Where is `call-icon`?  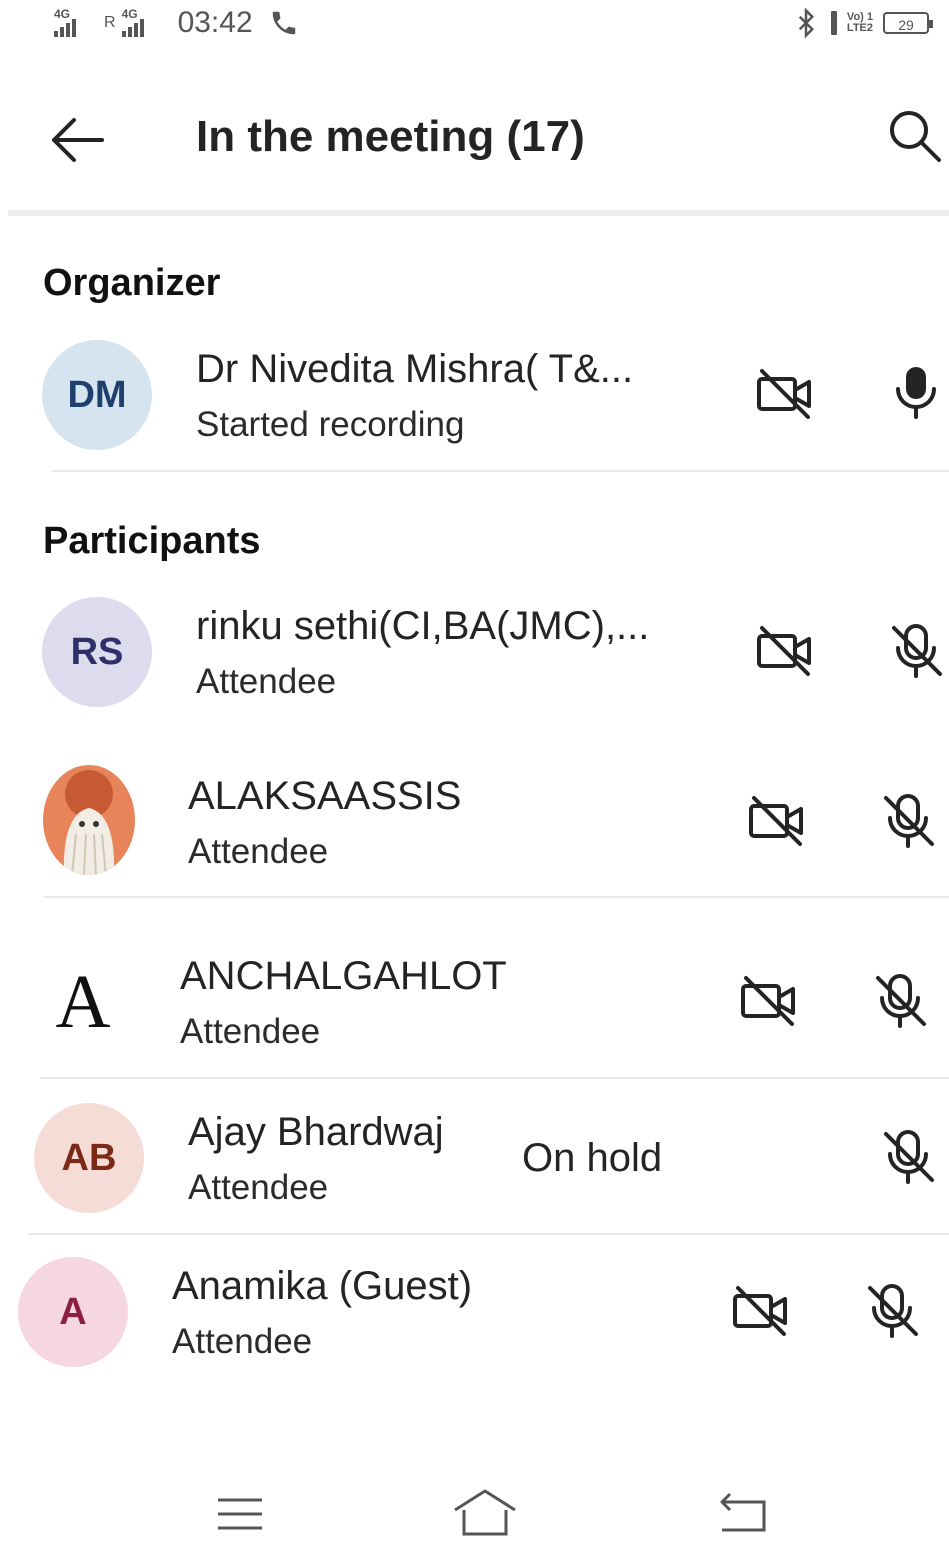
call-icon is located at coordinates (283, 23).